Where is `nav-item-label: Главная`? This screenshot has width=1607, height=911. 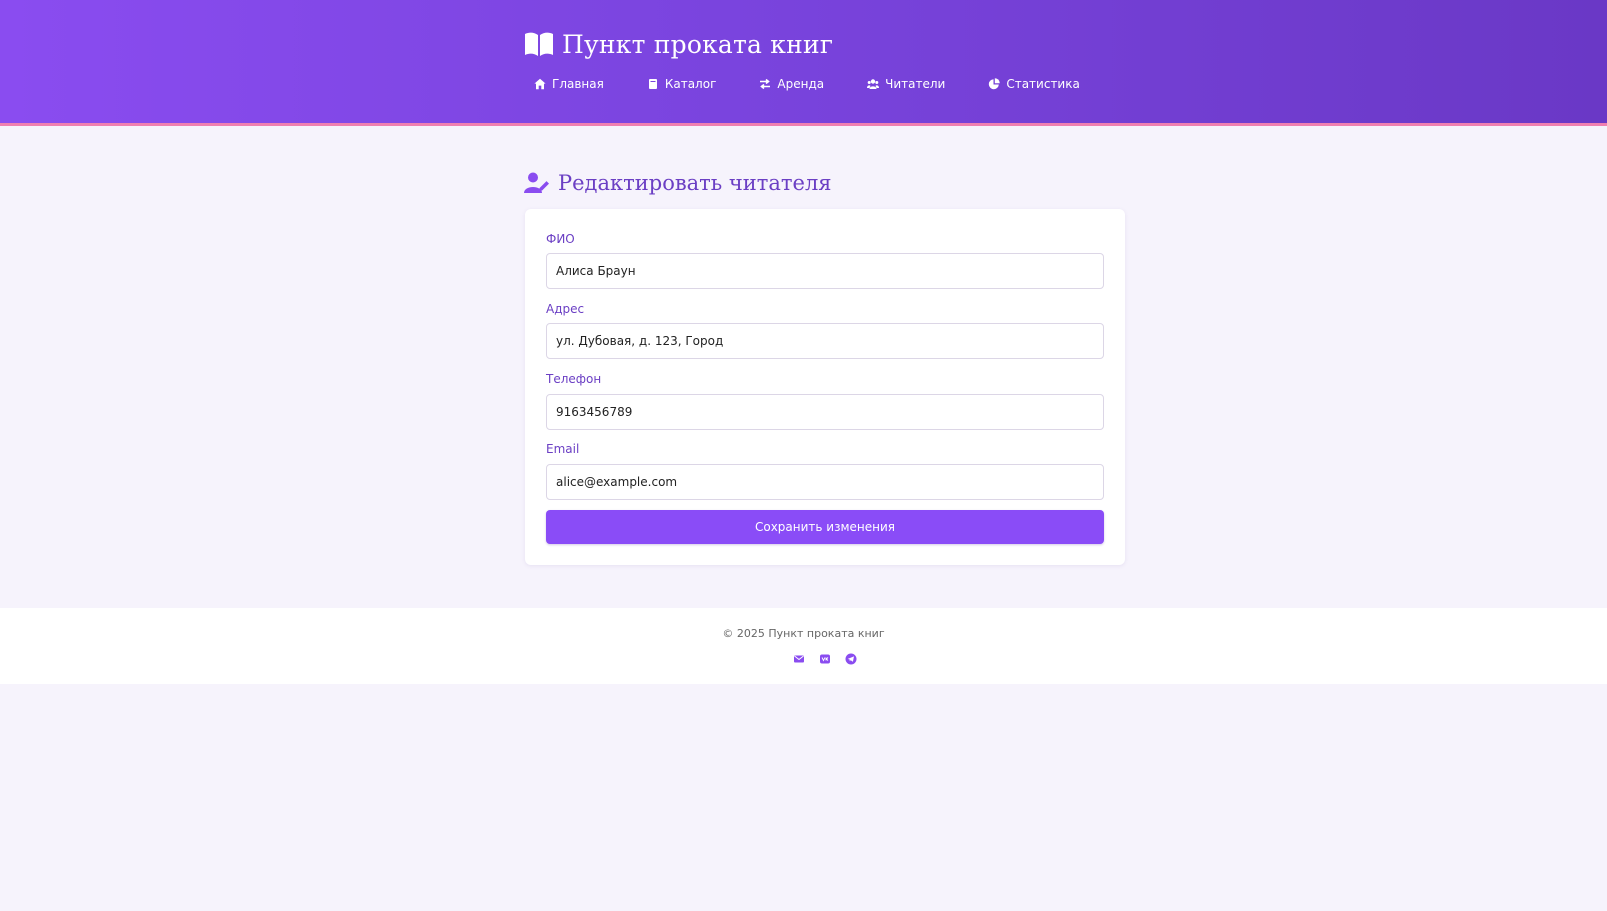 nav-item-label: Главная is located at coordinates (578, 84).